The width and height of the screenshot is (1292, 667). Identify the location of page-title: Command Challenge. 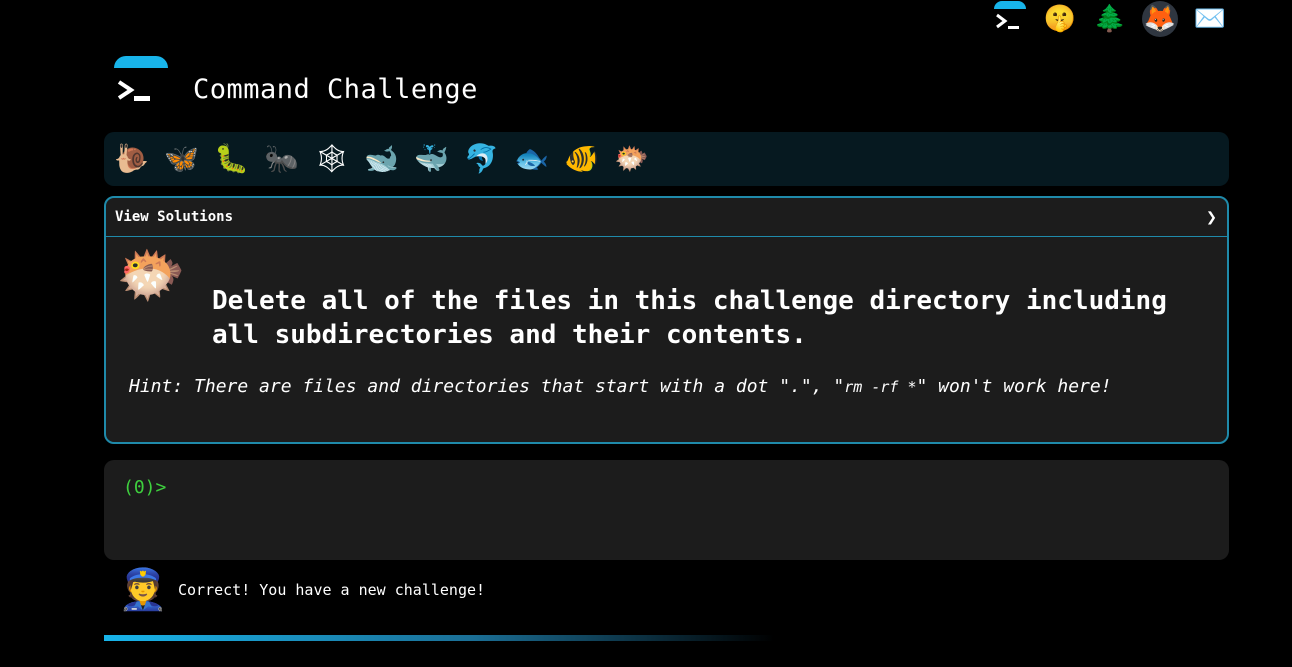
(335, 89).